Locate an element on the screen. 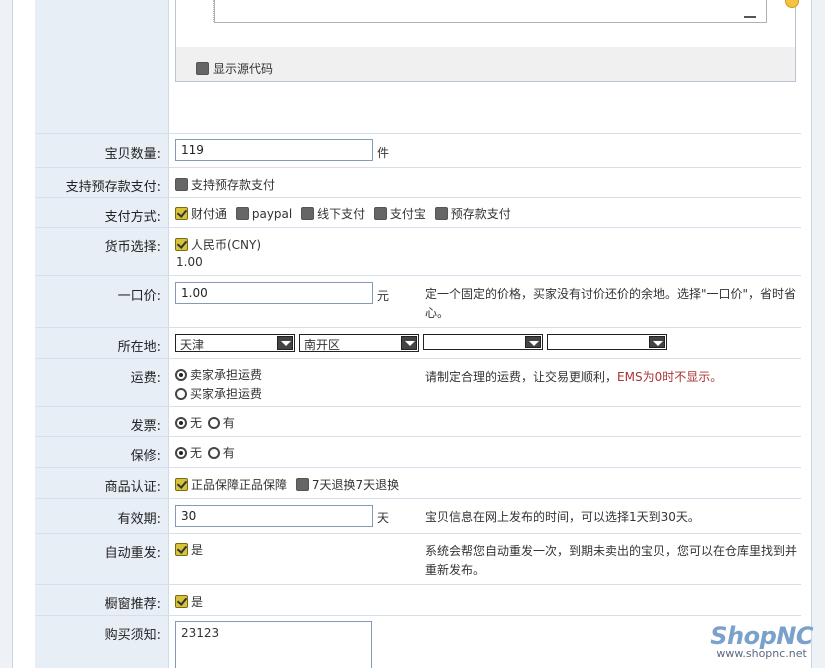 Image resolution: width=825 pixels, height=668 pixels. quantity-label: 宝贝数量: is located at coordinates (132, 154).